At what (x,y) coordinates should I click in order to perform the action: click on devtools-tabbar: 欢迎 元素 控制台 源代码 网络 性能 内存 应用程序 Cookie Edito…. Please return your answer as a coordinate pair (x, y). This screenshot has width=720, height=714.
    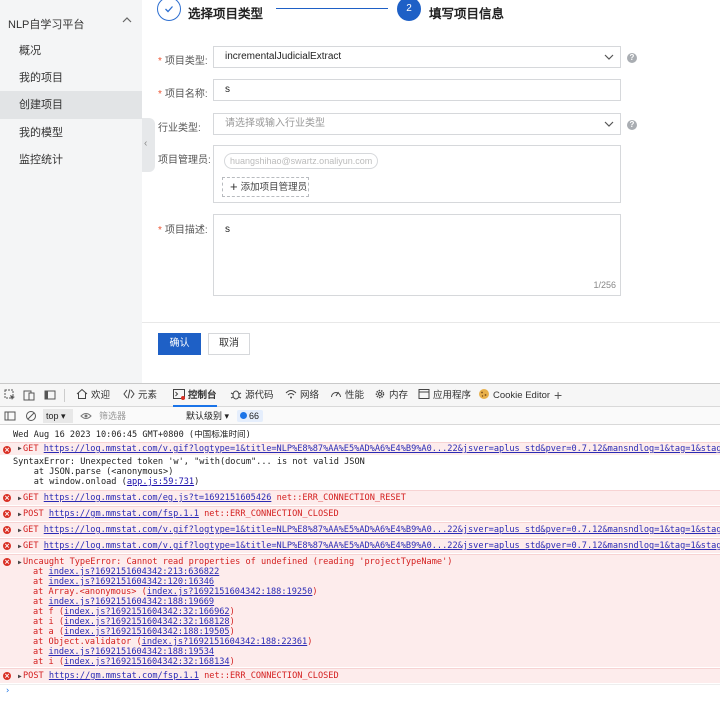
    Looking at the image, I should click on (360, 395).